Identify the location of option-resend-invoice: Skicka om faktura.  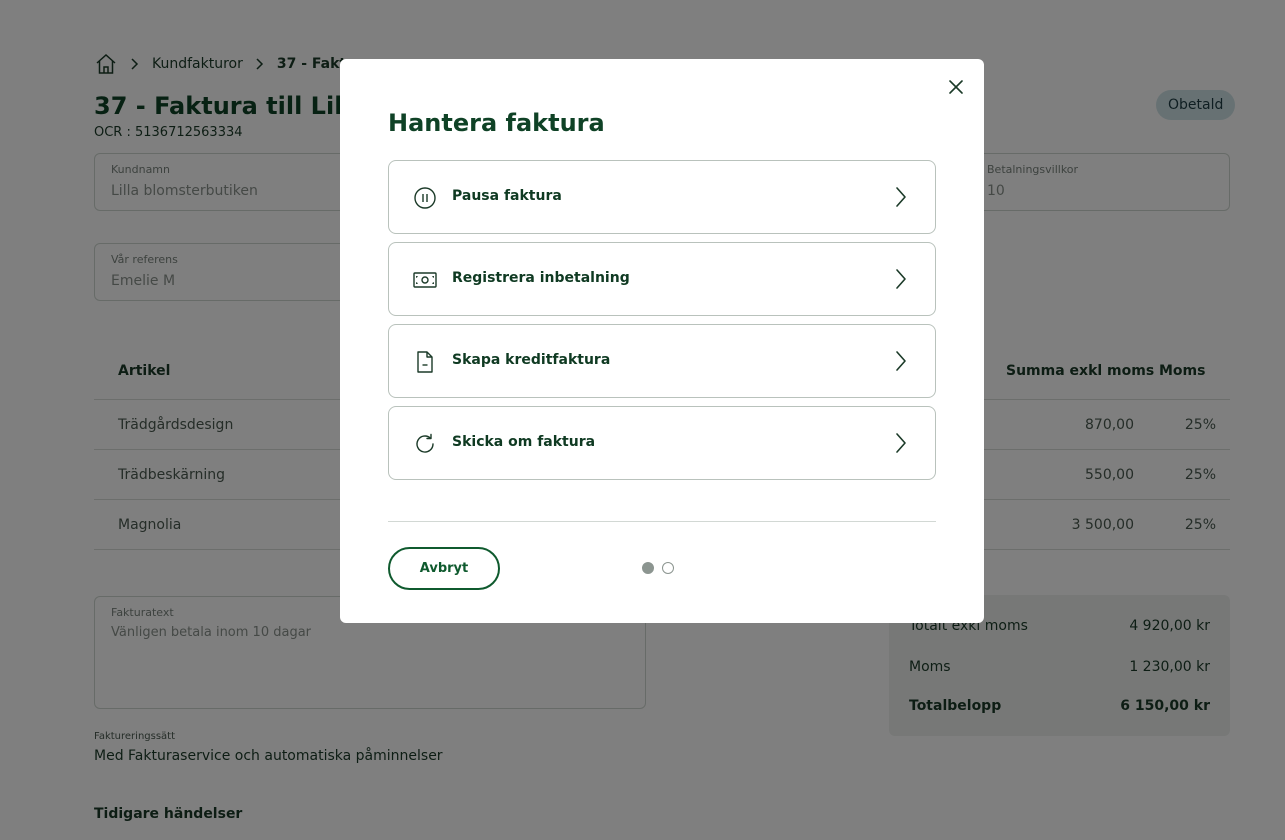
(662, 443).